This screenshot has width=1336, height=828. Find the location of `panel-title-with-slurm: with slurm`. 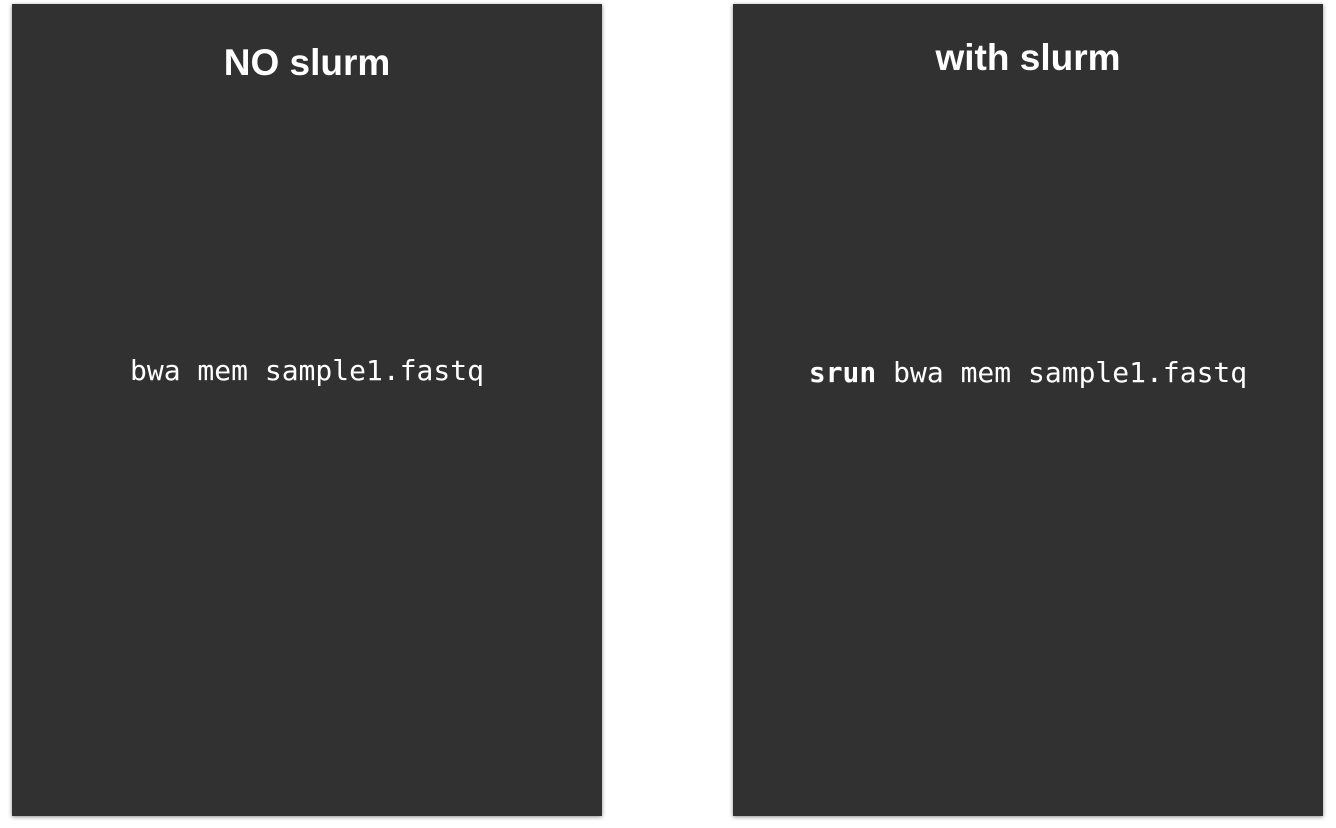

panel-title-with-slurm: with slurm is located at coordinates (1028, 57).